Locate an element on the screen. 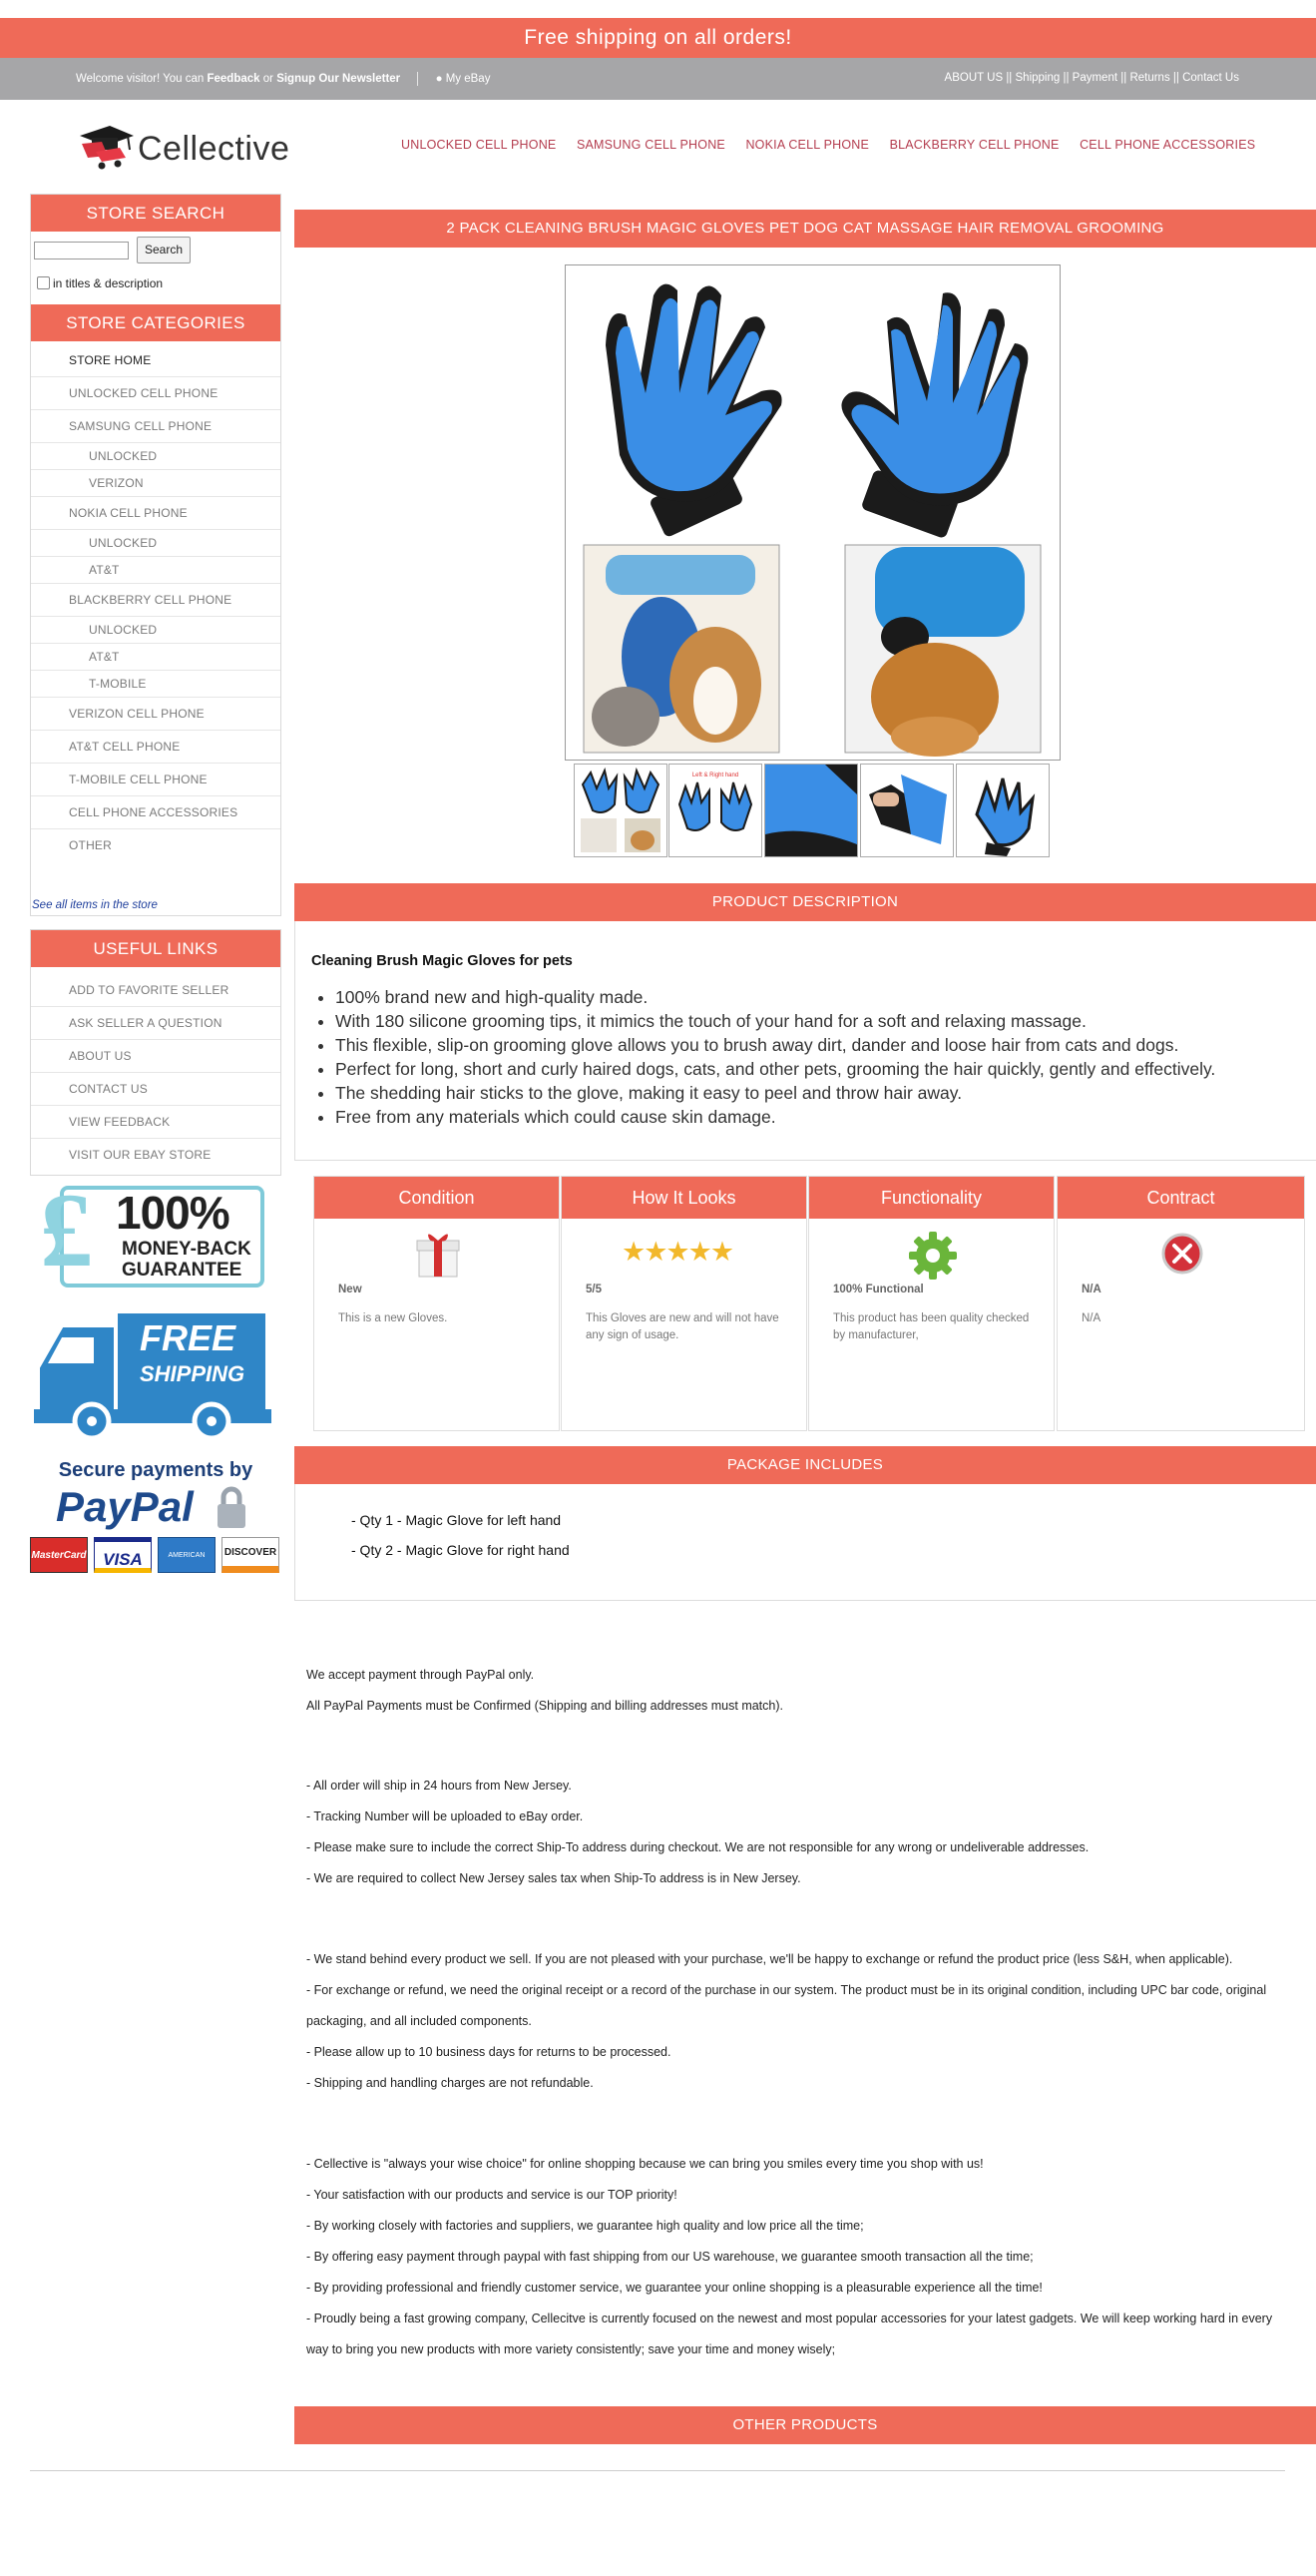 The height and width of the screenshot is (2576, 1316). product-description-header: PRODUCT DESCRIPTION is located at coordinates (805, 902).